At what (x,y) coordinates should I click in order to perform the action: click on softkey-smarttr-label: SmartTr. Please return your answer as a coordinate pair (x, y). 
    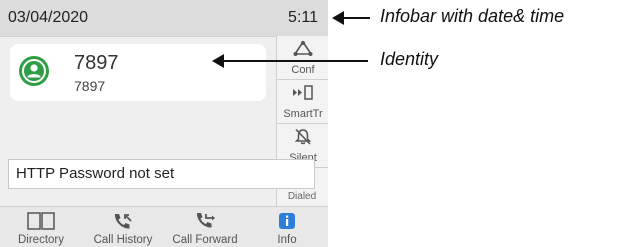
    Looking at the image, I should click on (303, 114).